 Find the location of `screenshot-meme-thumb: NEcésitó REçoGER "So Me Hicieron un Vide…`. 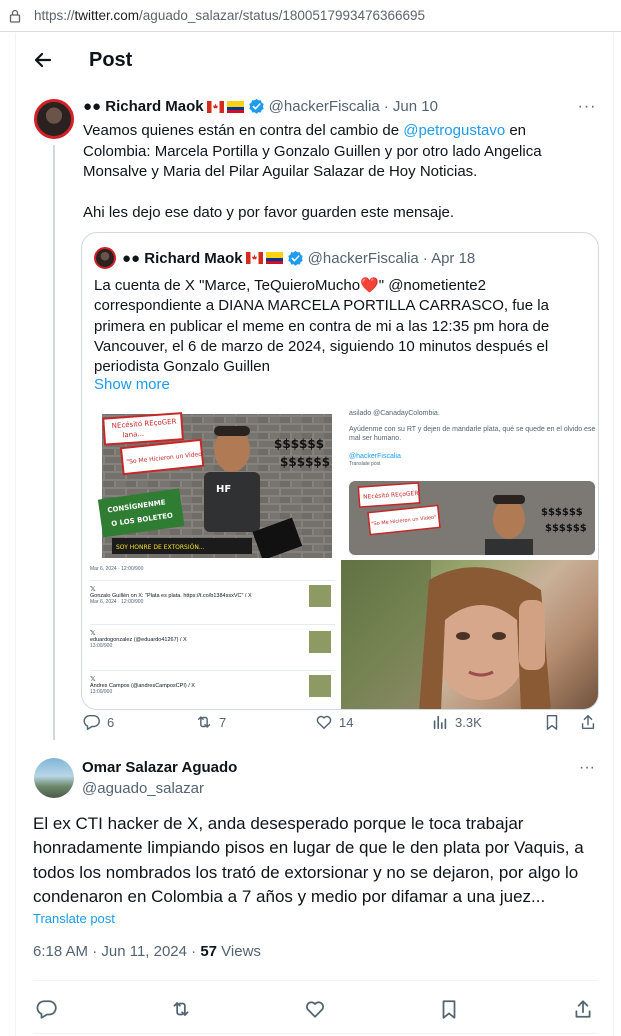

screenshot-meme-thumb: NEcésitó REçoGER "So Me Hicieron un Vide… is located at coordinates (472, 518).